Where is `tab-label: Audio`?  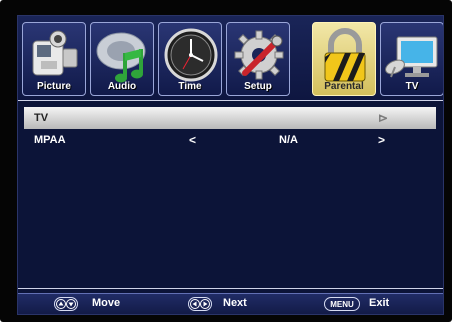
tab-label: Audio is located at coordinates (122, 86).